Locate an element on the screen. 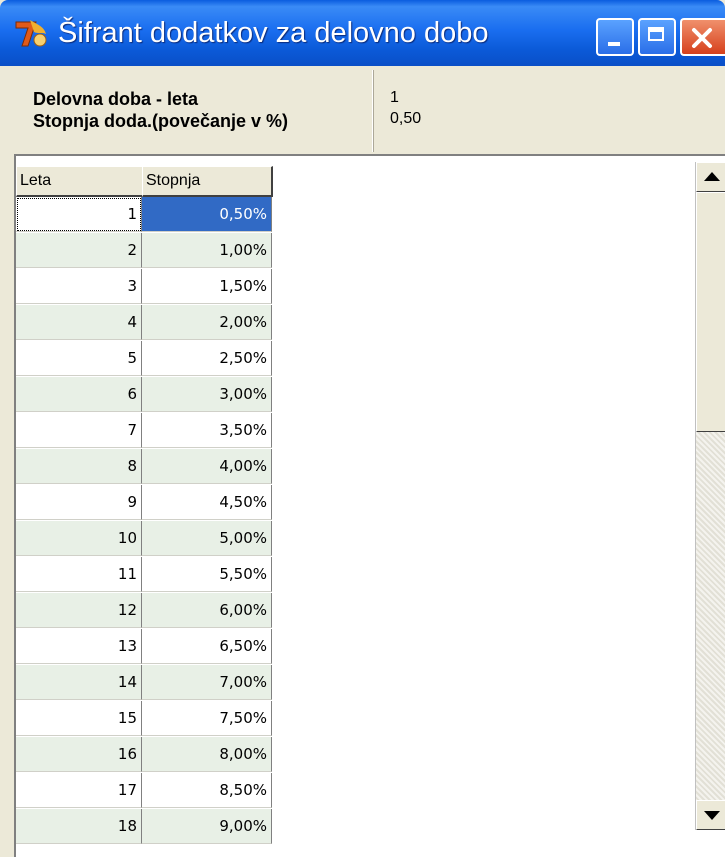 The image size is (725, 857). cell-stopnja: 3,00% is located at coordinates (207, 394).